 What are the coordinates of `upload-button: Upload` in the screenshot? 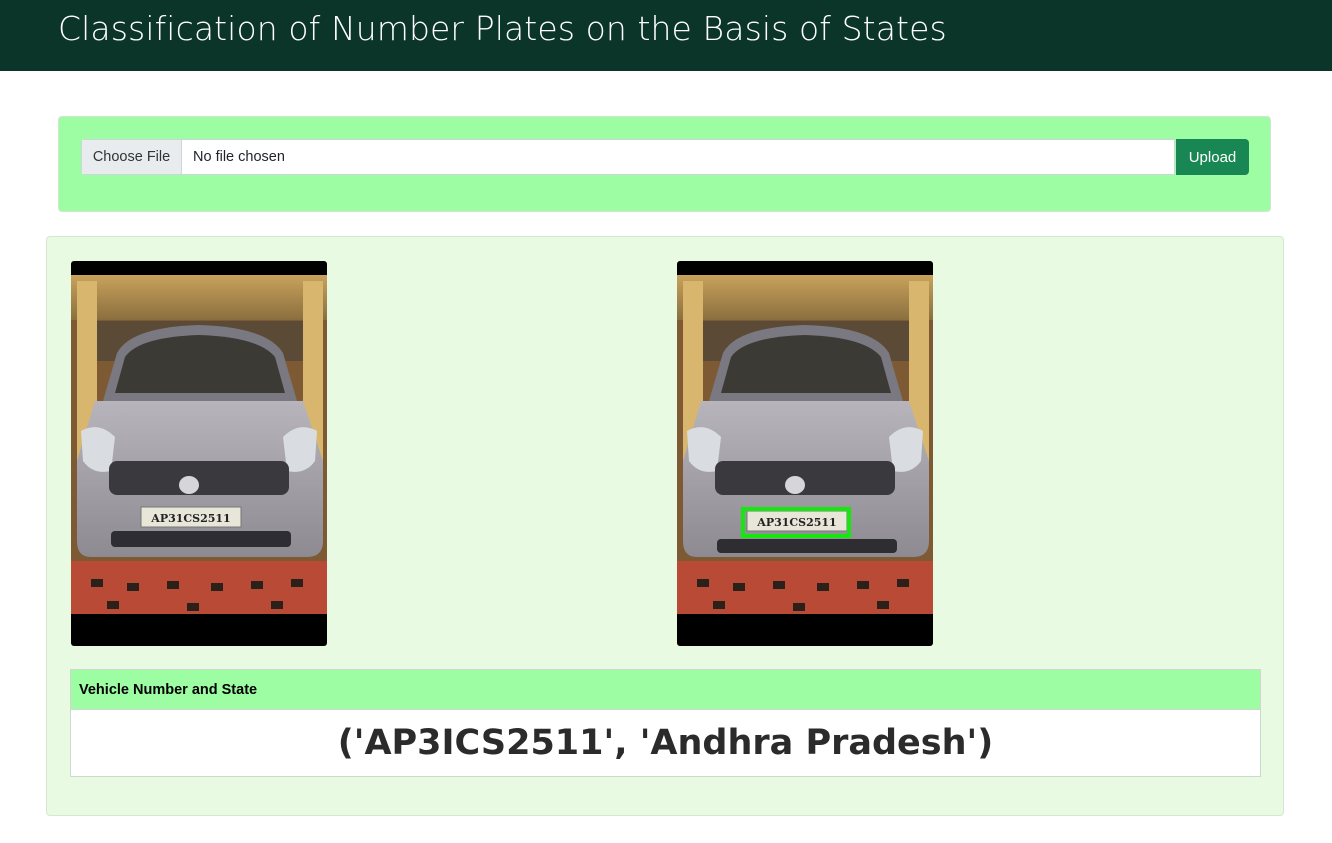 It's located at (1212, 157).